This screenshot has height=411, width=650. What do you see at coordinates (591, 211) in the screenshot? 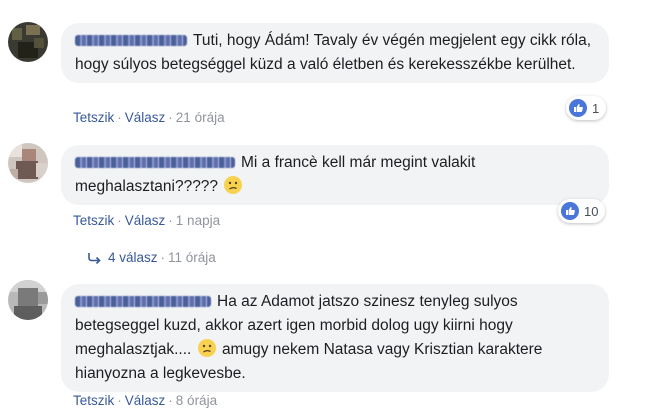
I see `reaction-count: 10` at bounding box center [591, 211].